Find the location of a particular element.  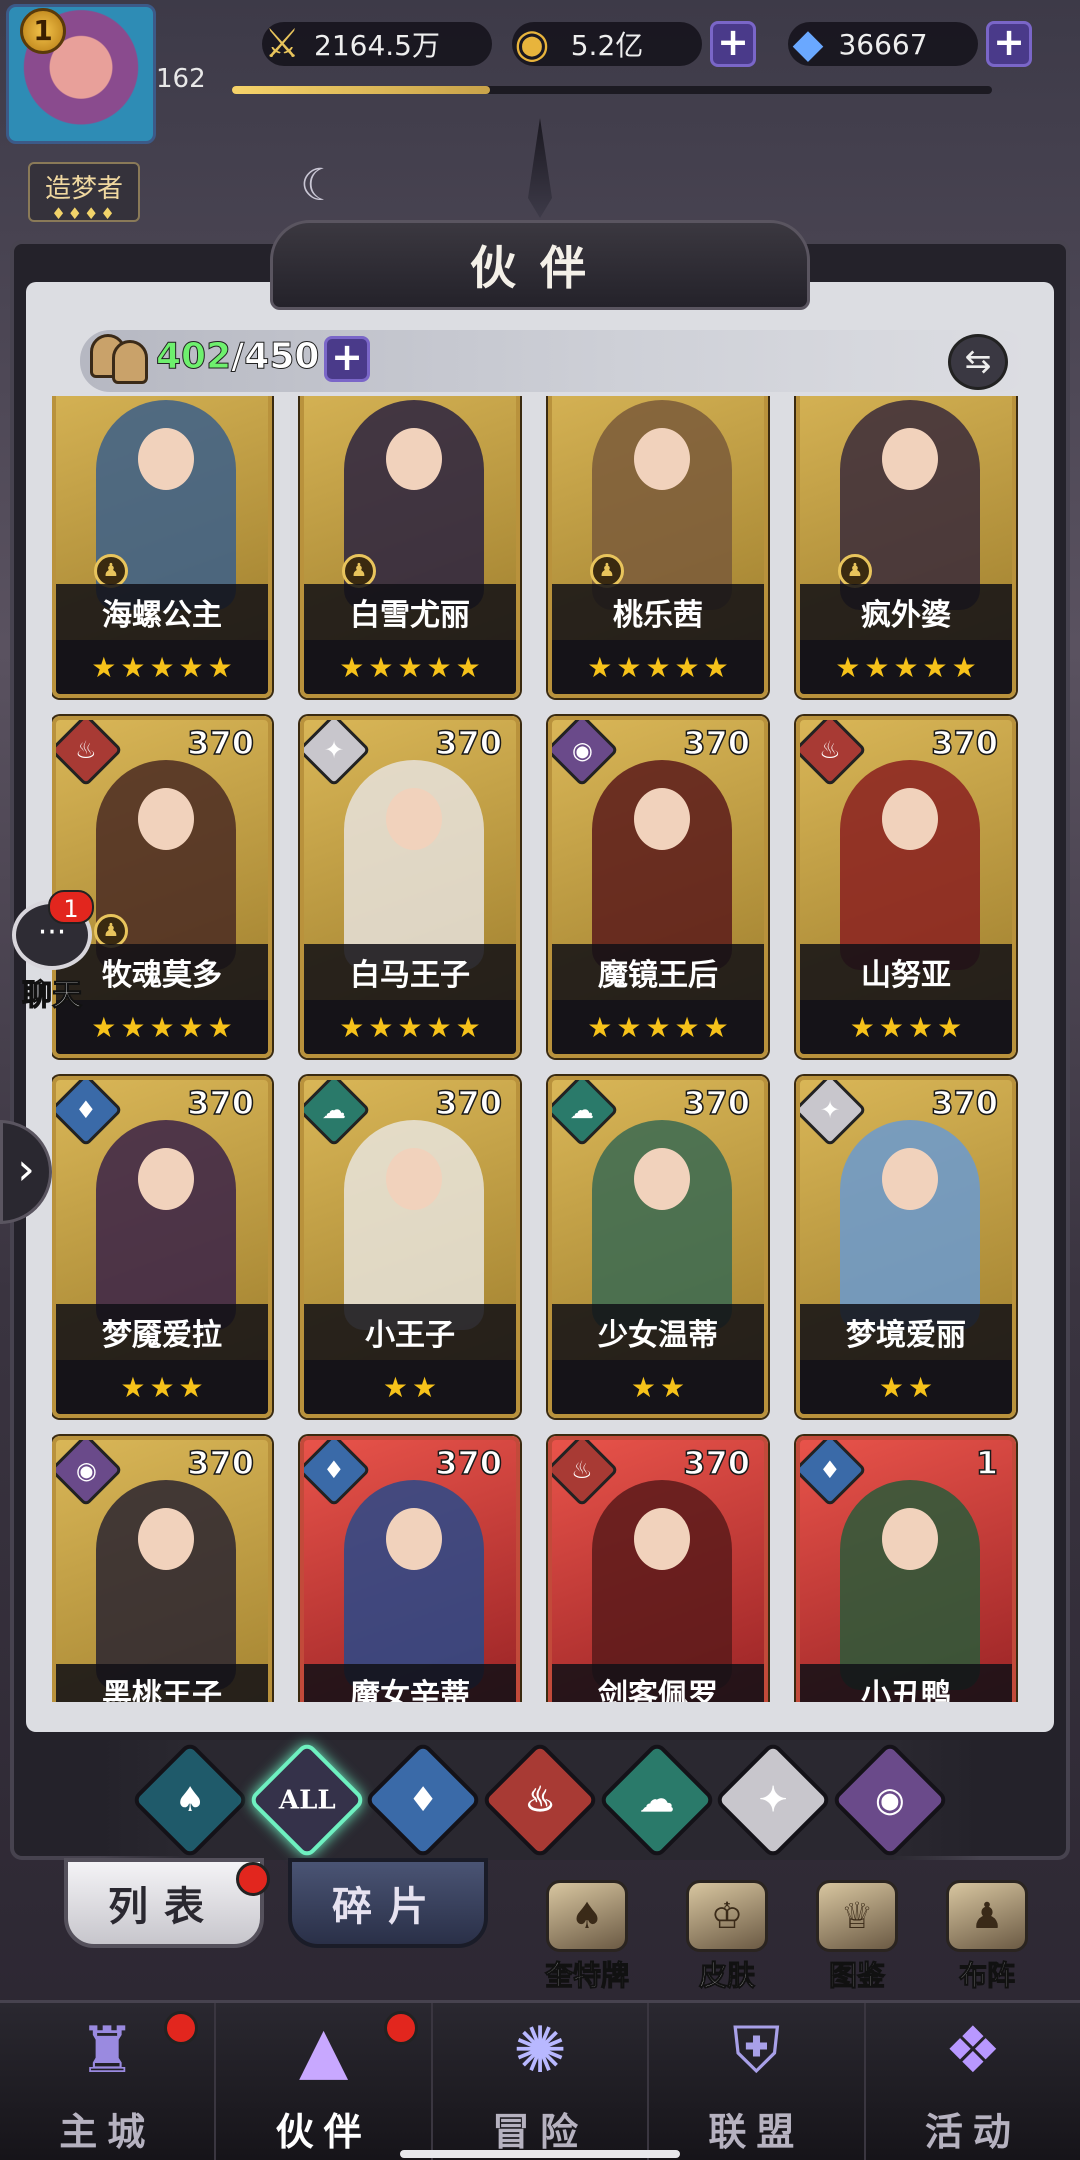

cards-icon: ❖ is located at coordinates (973, 2051).